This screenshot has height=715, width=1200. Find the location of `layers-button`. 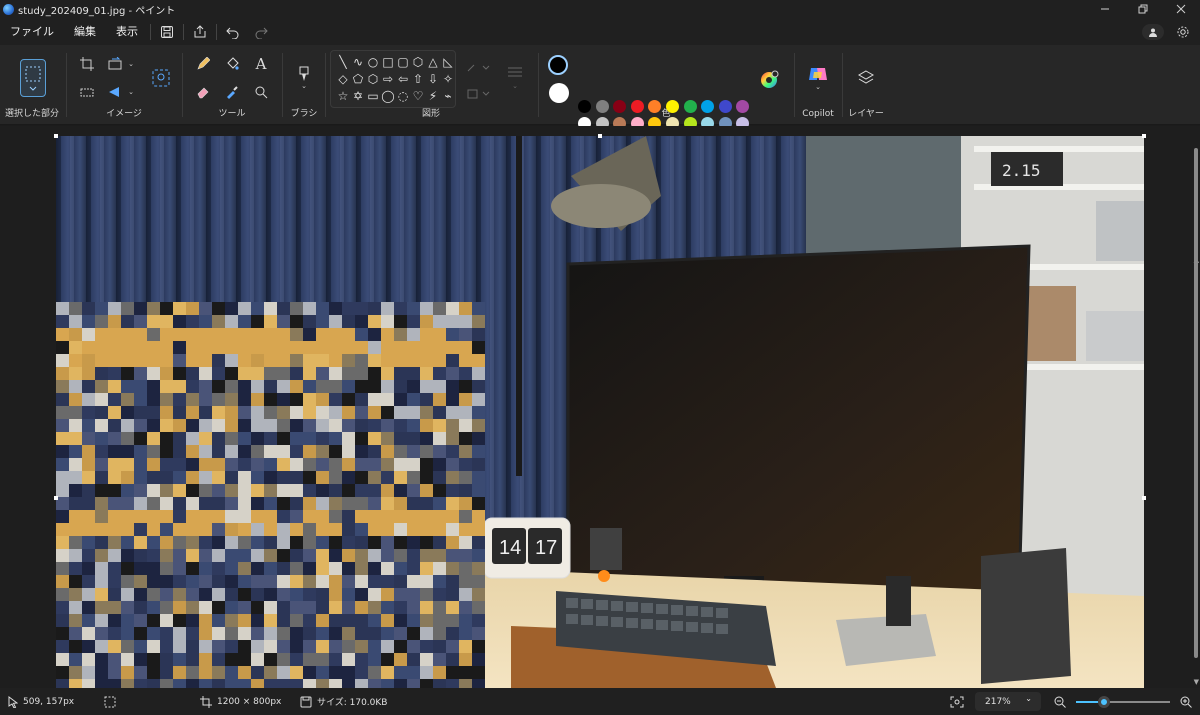

layers-button is located at coordinates (866, 78).